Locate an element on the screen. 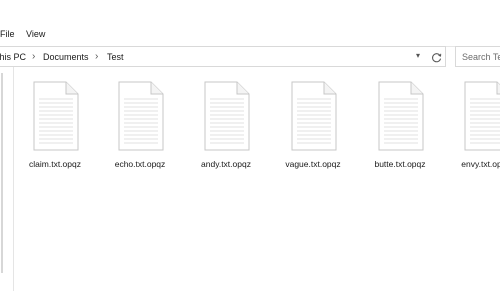 Image resolution: width=500 pixels, height=291 pixels. search-box is located at coordinates (477, 56).